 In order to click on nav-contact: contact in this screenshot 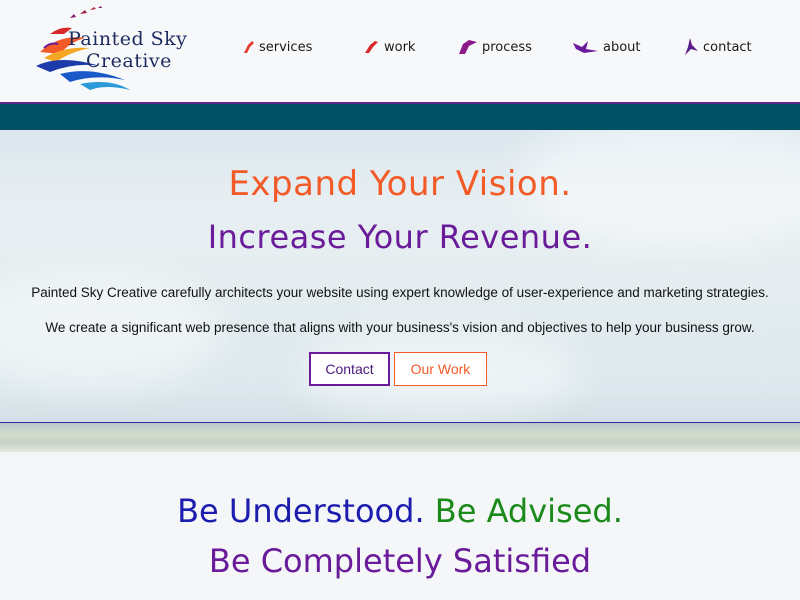, I will do `click(717, 47)`.